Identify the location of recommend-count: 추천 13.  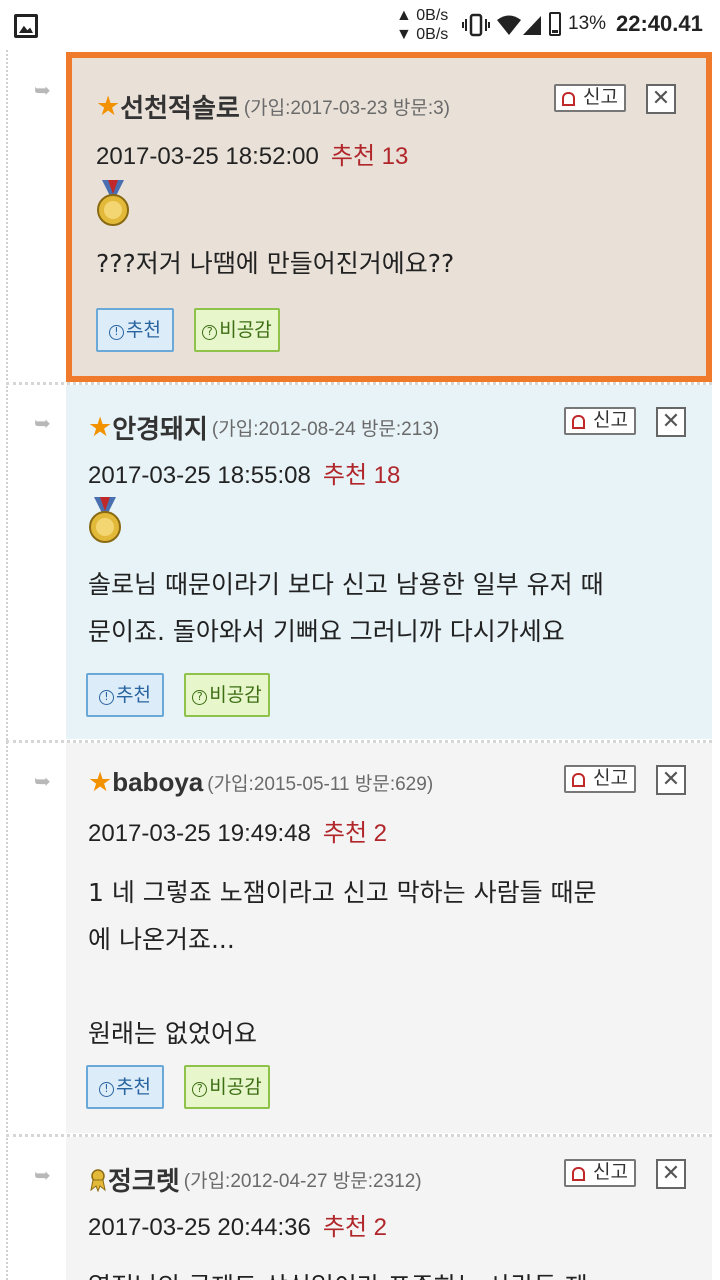
(369, 156).